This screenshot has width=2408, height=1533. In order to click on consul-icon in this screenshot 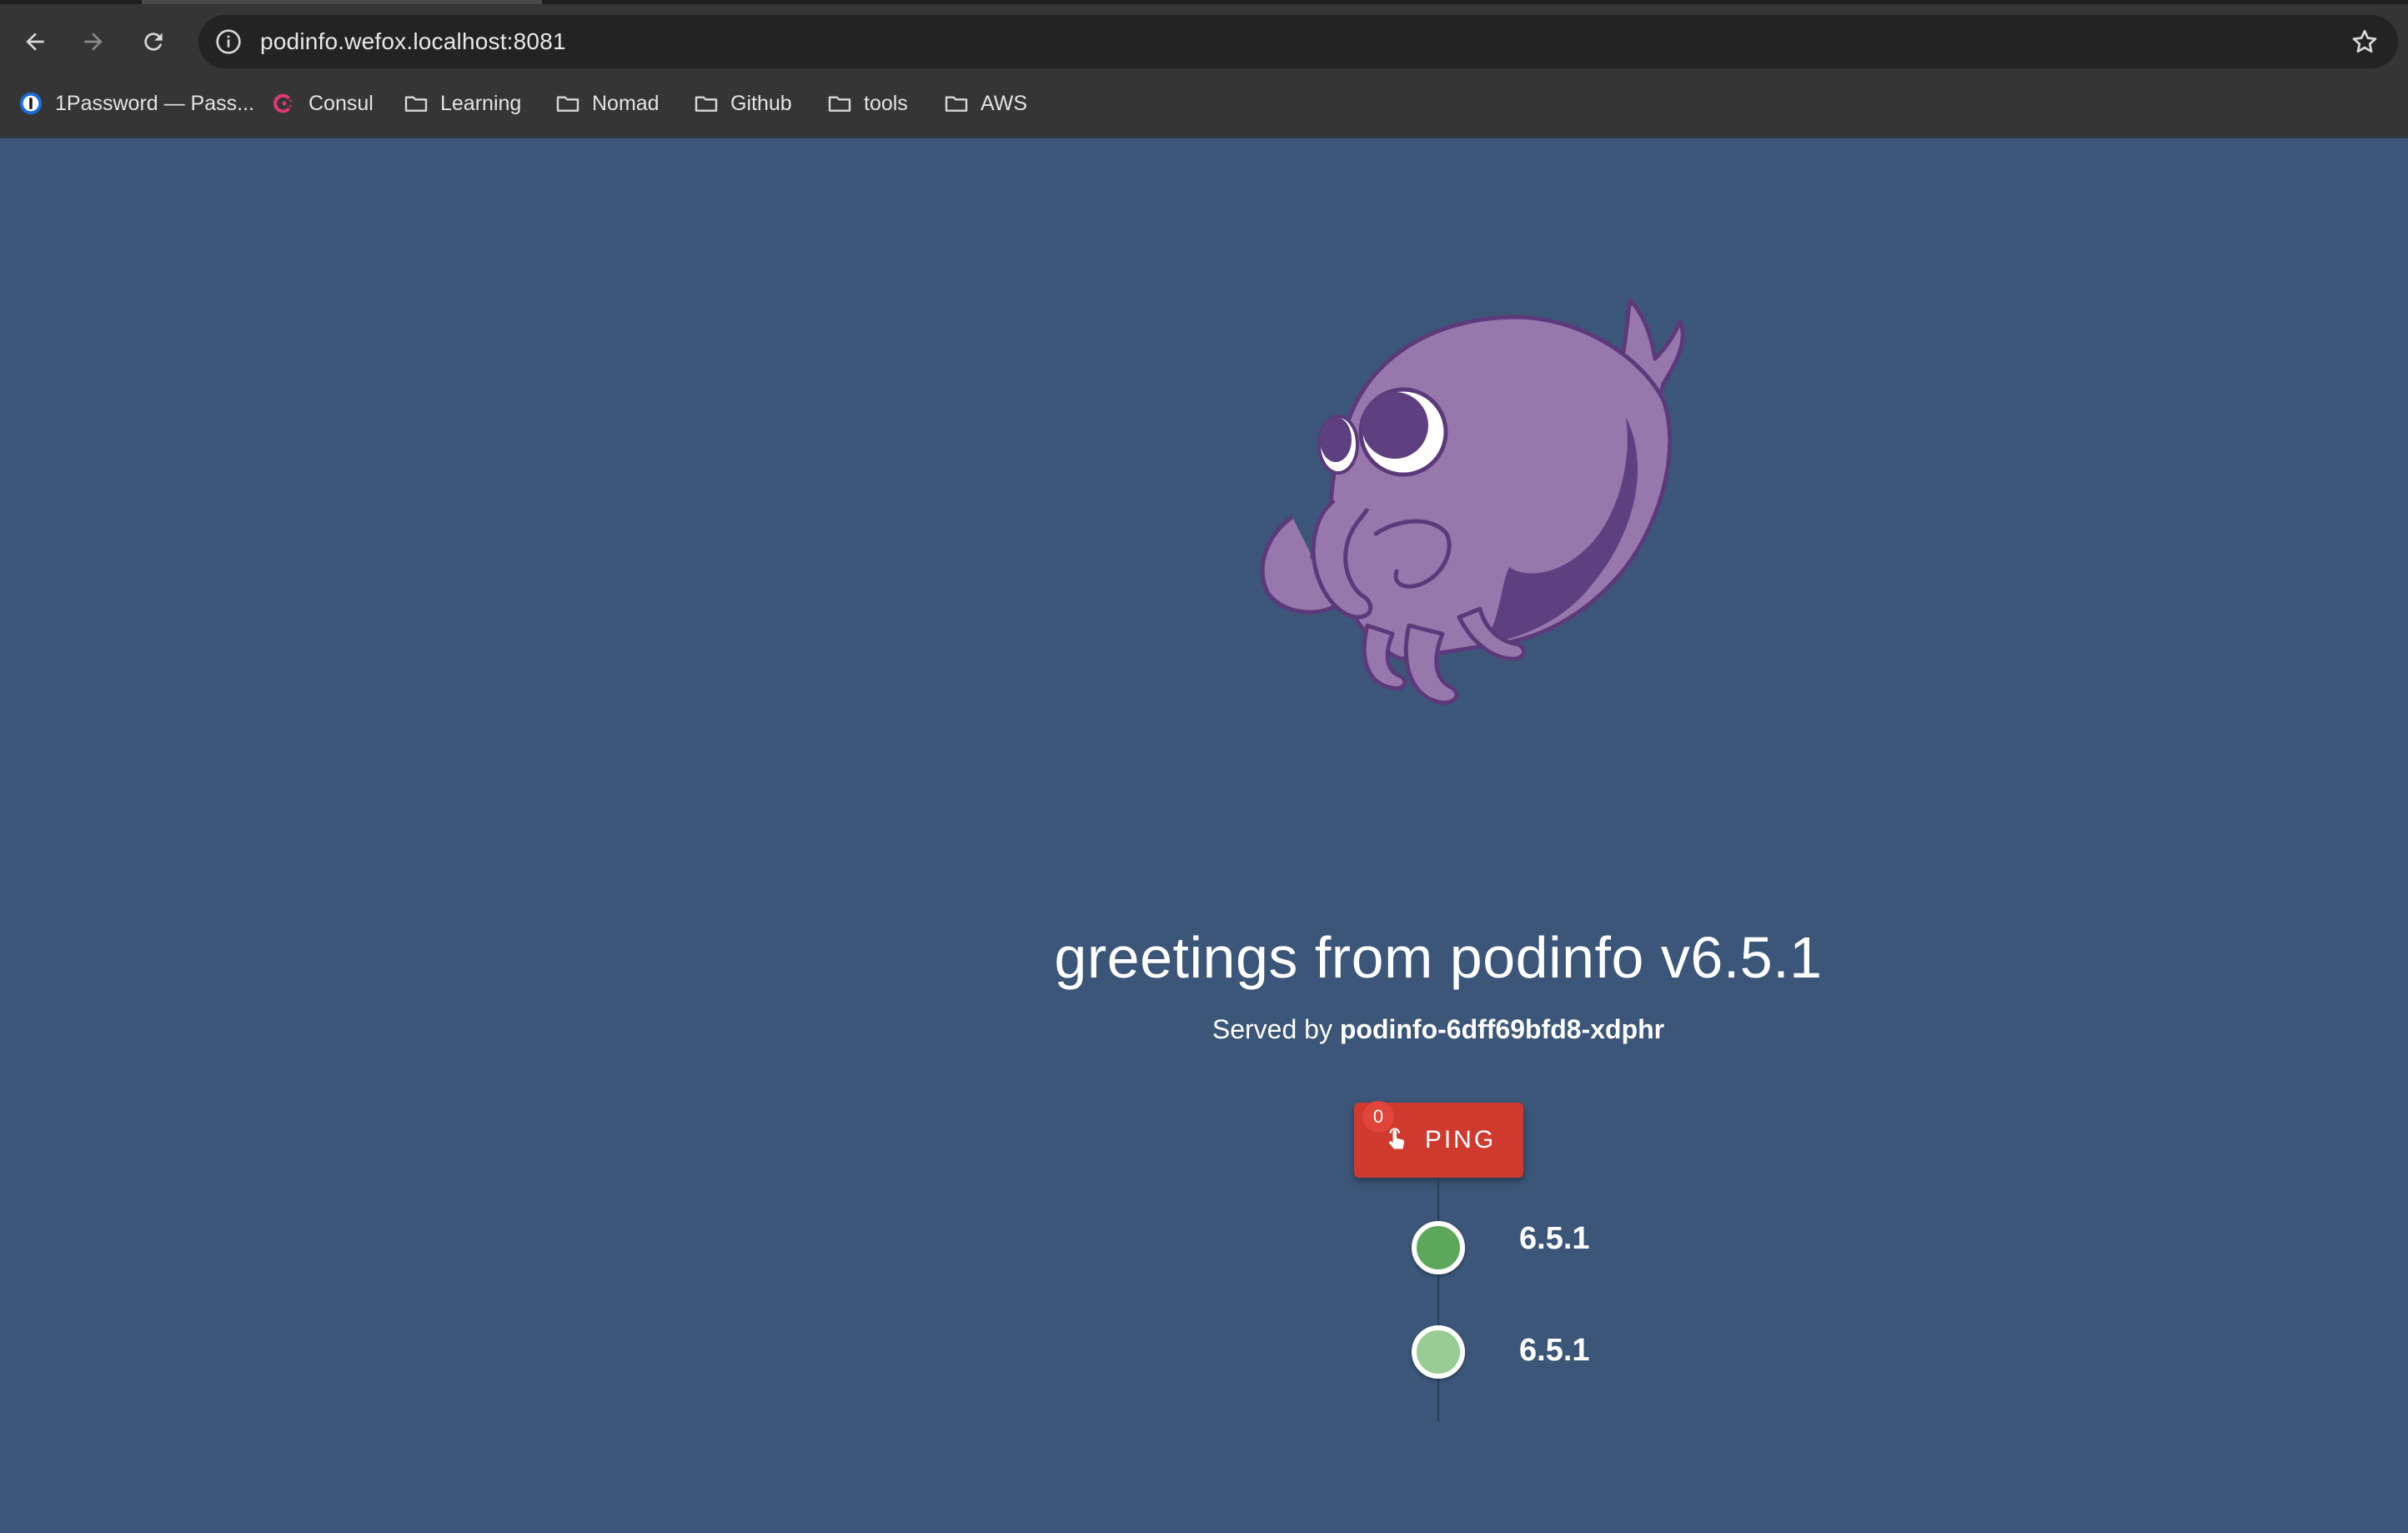, I will do `click(284, 103)`.